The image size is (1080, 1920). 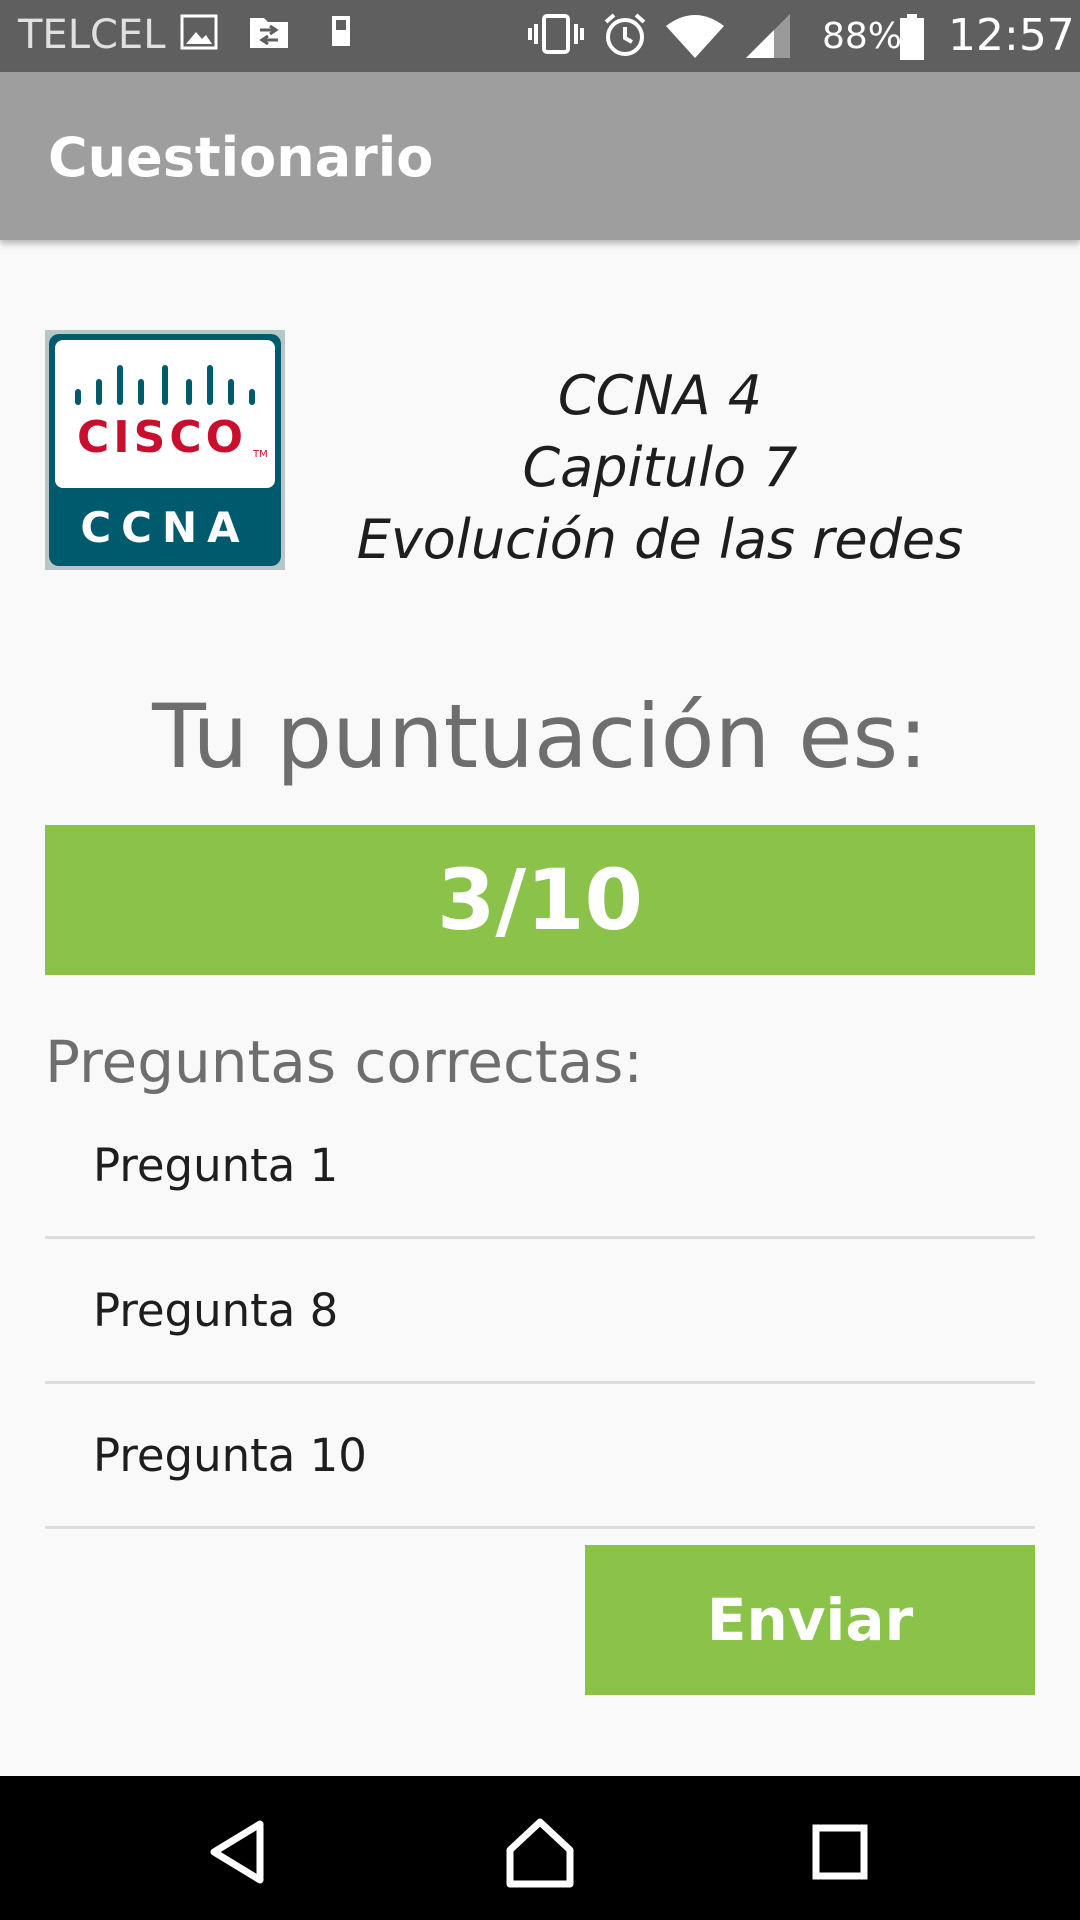 I want to click on correct-questions-label: Preguntas correctas:, so click(x=344, y=1062).